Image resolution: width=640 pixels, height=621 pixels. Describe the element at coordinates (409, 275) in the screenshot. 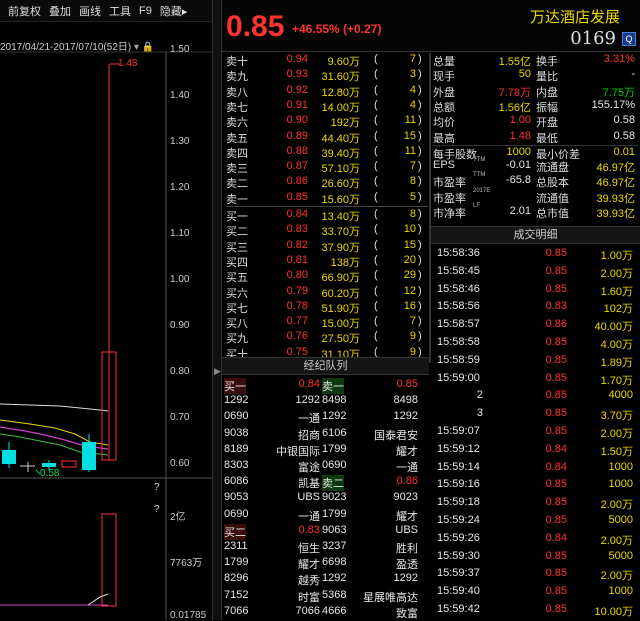

I see `level-count: 29` at that location.